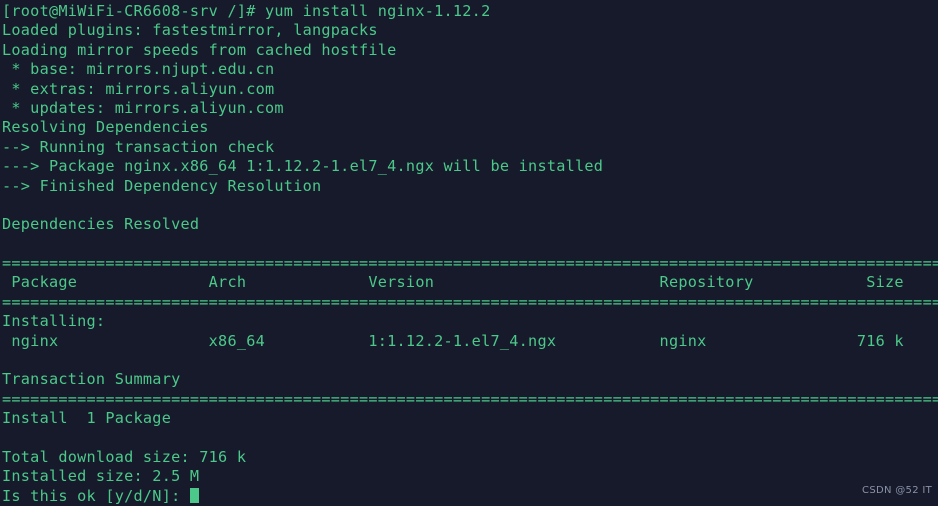  What do you see at coordinates (138, 88) in the screenshot?
I see `terminal-line-mirror-extras: * extras: mirrors.aliyun.com` at bounding box center [138, 88].